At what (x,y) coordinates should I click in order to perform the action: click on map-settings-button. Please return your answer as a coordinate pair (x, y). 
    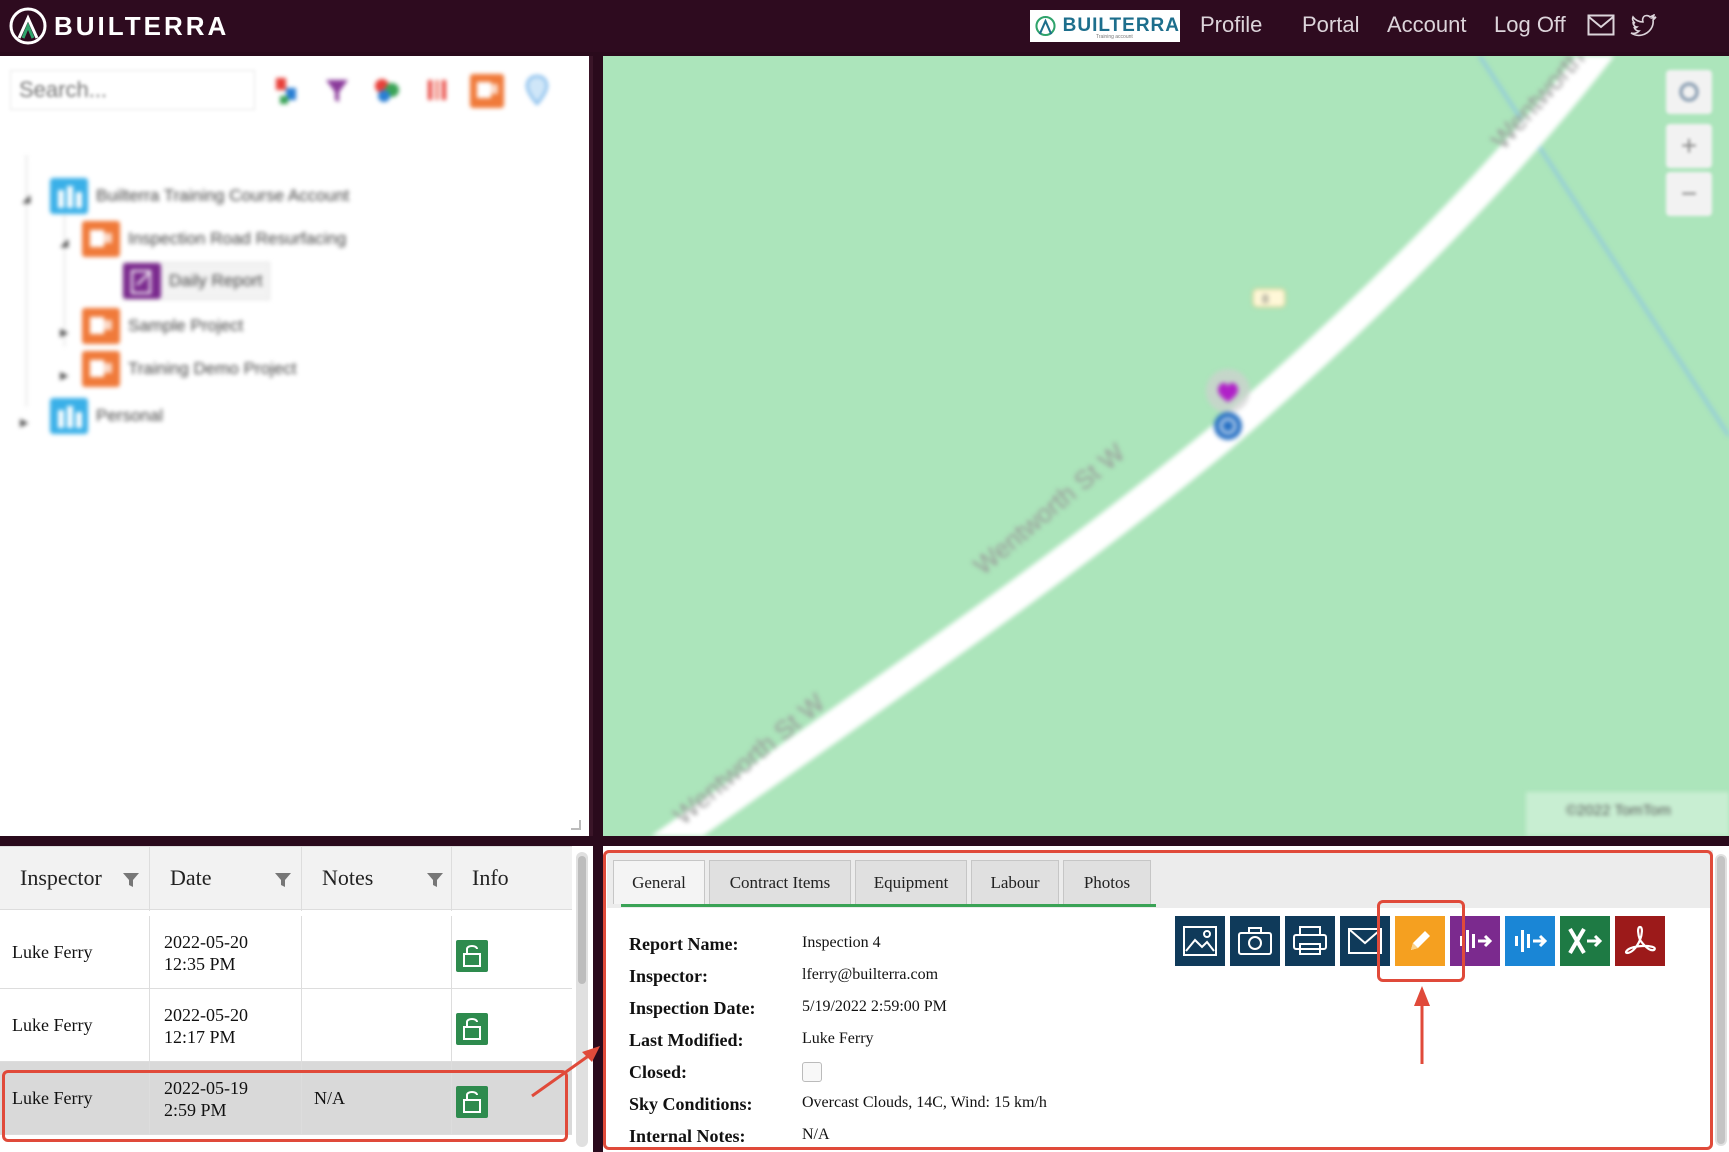
    Looking at the image, I should click on (1689, 92).